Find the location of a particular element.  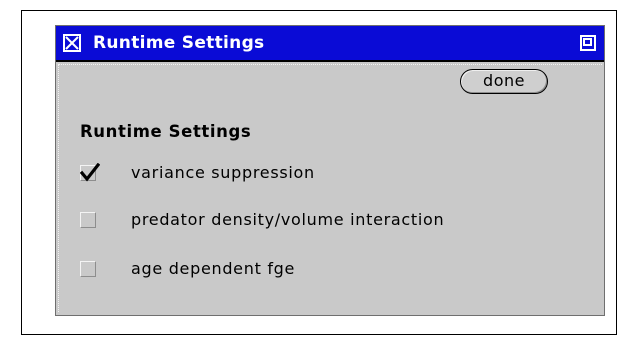

close-x-icon is located at coordinates (72, 43).